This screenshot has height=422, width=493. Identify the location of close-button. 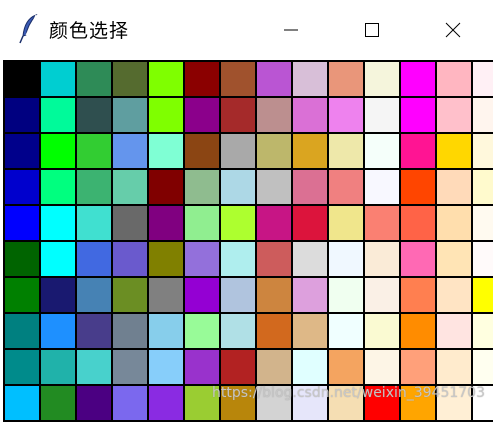
(453, 30).